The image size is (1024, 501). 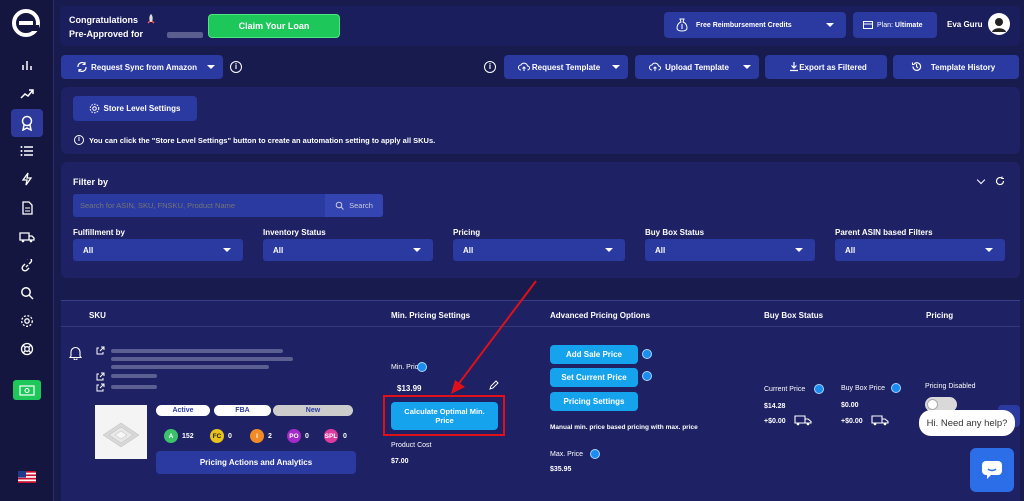 I want to click on chat-bubble: Hi. Need any help?, so click(x=967, y=423).